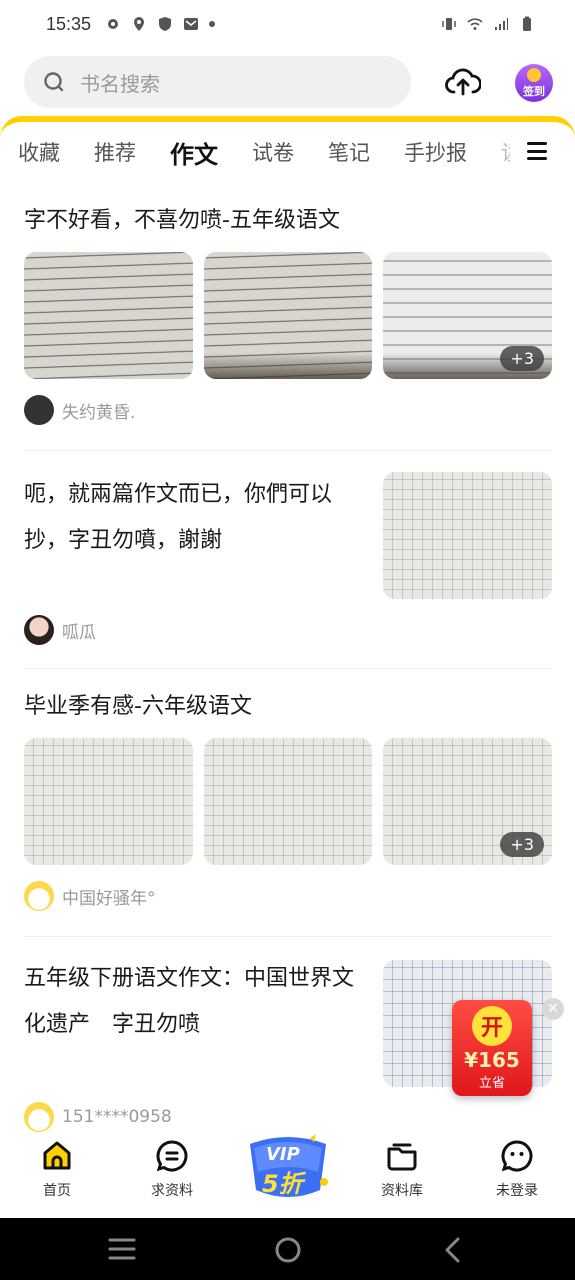 Image resolution: width=575 pixels, height=1280 pixels. What do you see at coordinates (349, 152) in the screenshot?
I see `tab-notes: 笔记` at bounding box center [349, 152].